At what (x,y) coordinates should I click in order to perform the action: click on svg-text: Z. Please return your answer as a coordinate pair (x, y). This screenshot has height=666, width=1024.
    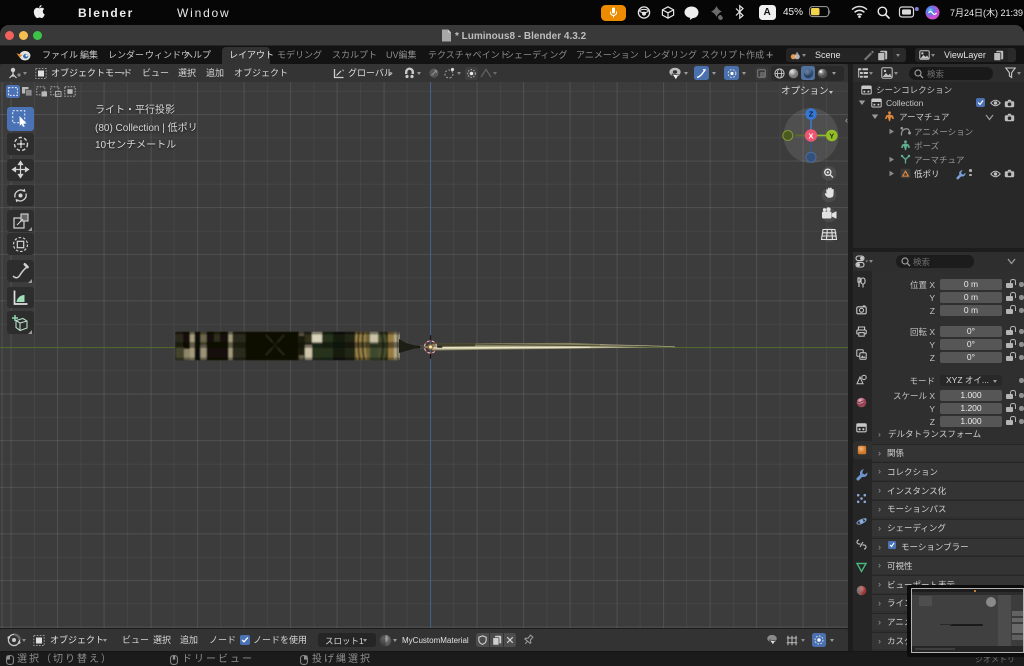
    Looking at the image, I should click on (811, 114).